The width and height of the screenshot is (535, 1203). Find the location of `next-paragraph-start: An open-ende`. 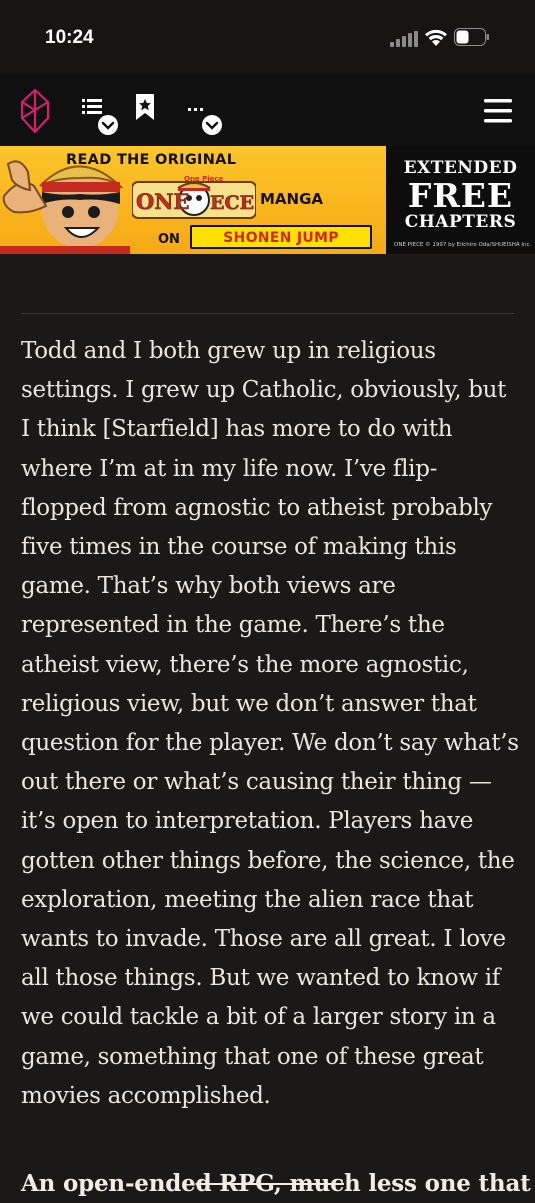

next-paragraph-start: An open-ende is located at coordinates (108, 1183).